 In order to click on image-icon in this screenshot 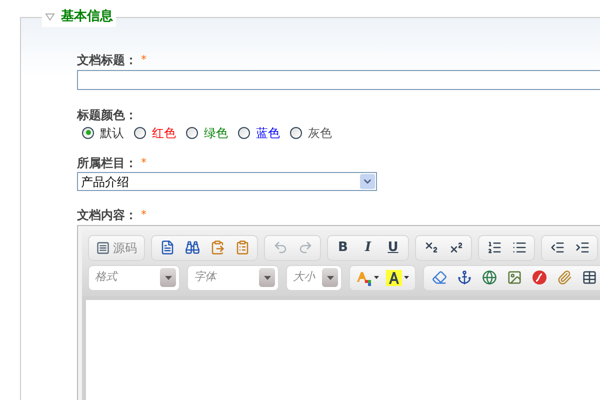, I will do `click(514, 277)`.